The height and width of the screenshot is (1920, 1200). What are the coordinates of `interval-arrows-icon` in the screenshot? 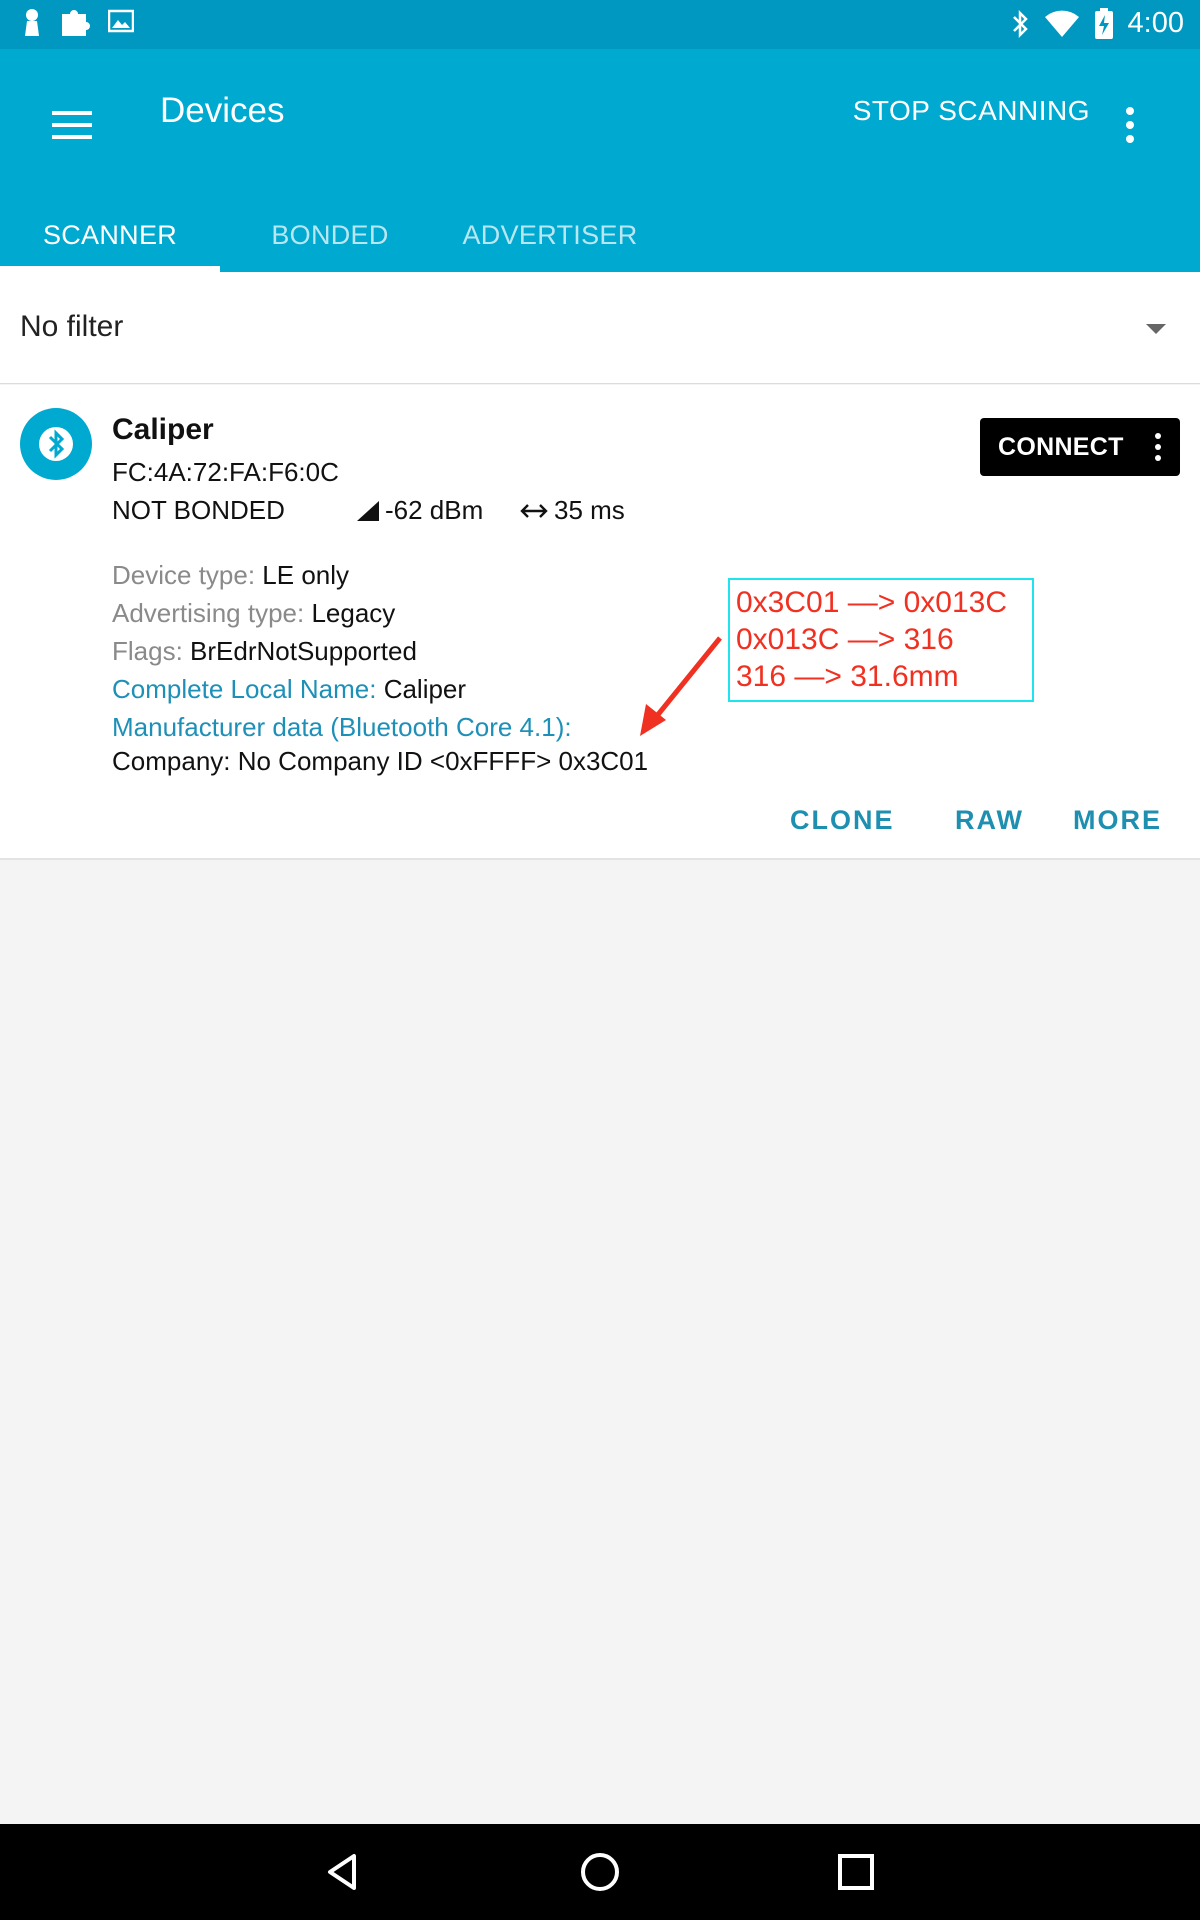 It's located at (534, 510).